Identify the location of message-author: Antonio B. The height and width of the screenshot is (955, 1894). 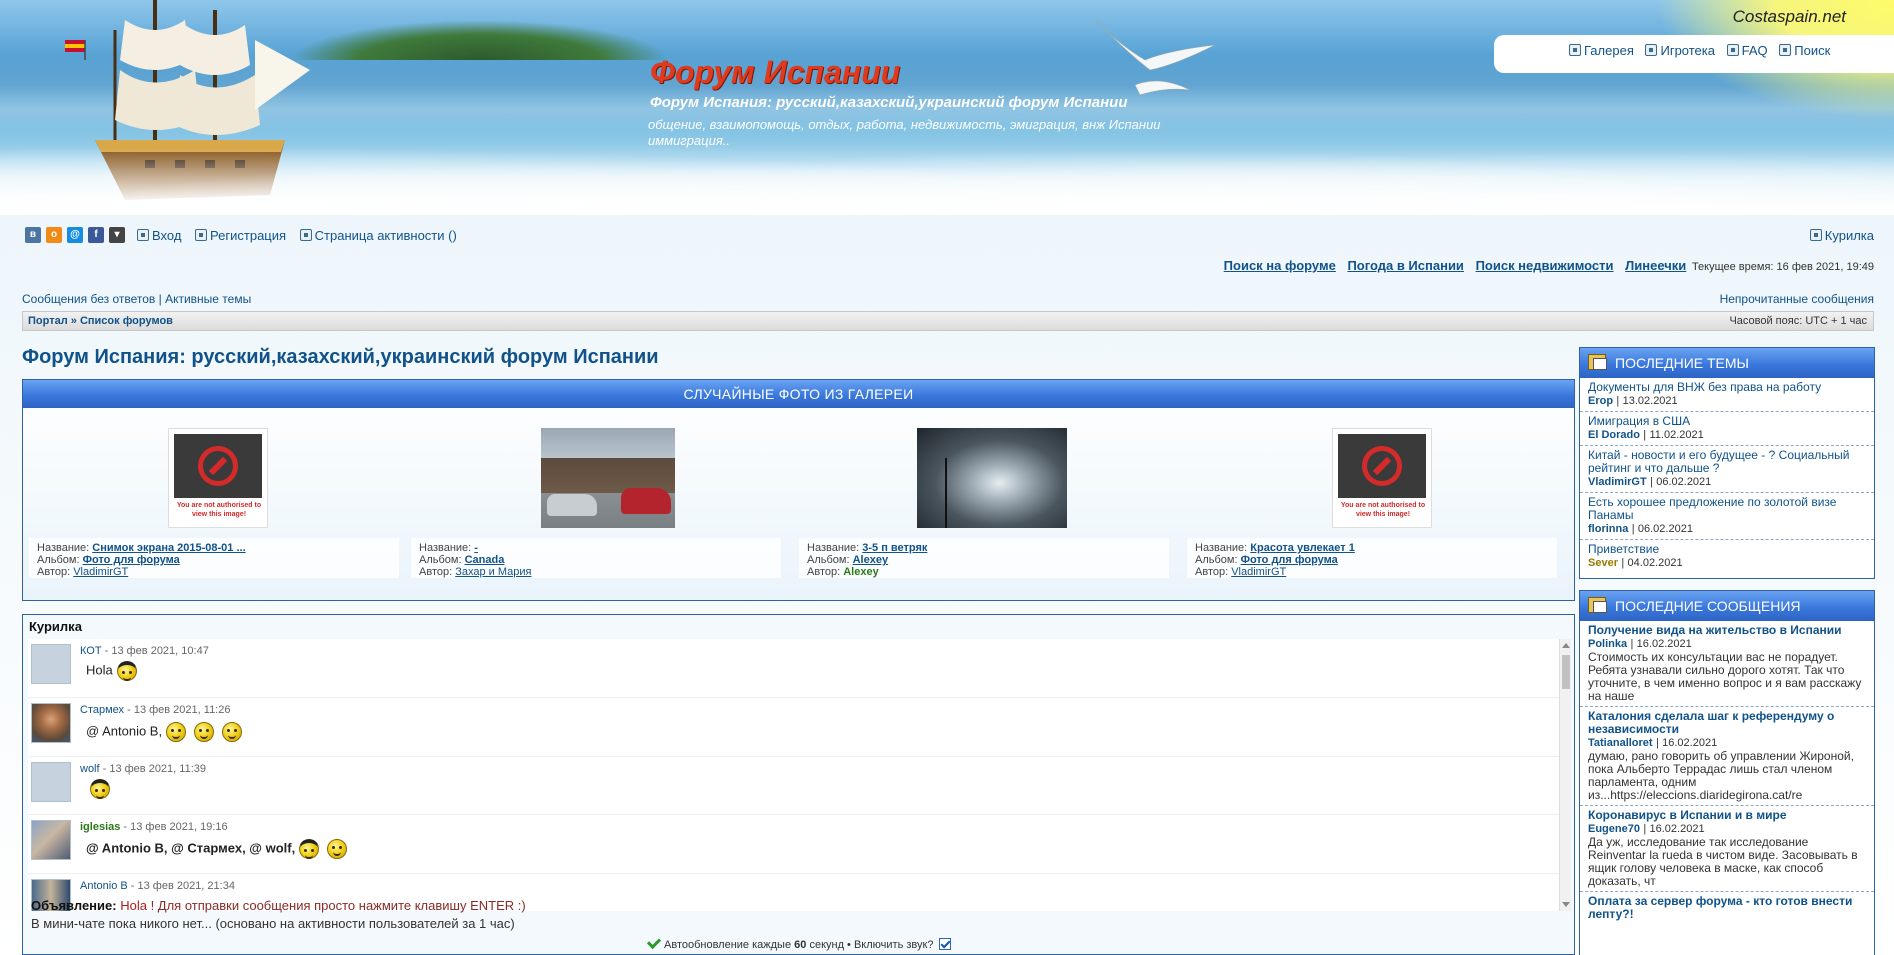
(104, 886).